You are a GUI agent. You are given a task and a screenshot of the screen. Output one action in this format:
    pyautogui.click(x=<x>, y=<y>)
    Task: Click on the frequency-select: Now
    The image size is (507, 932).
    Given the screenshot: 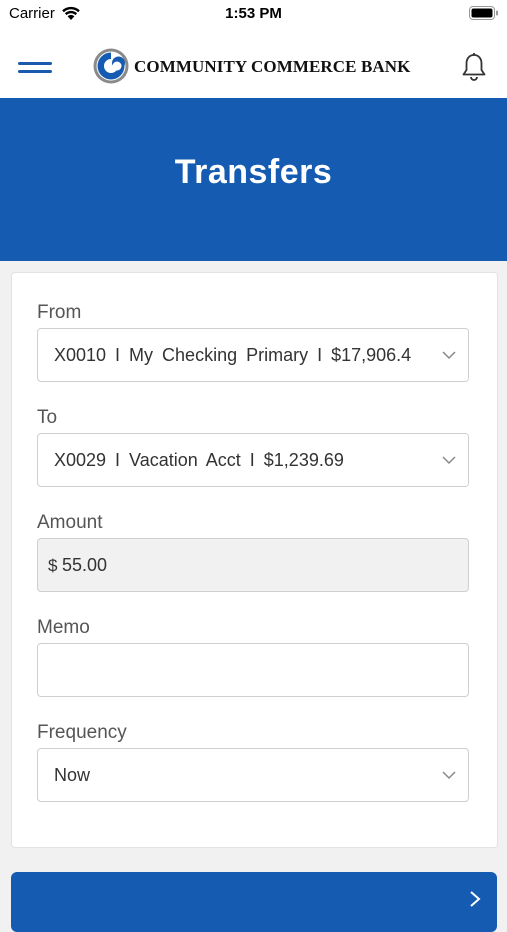 What is the action you would take?
    pyautogui.click(x=253, y=775)
    